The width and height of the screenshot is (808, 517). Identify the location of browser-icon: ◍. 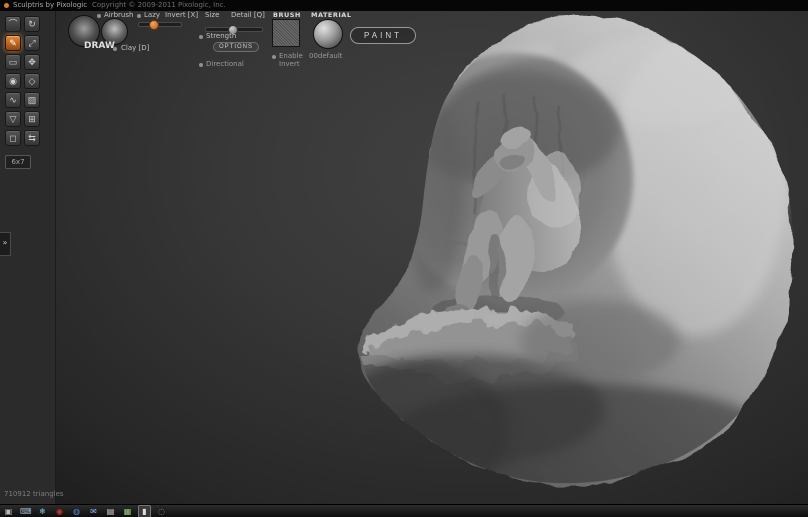
(76, 511).